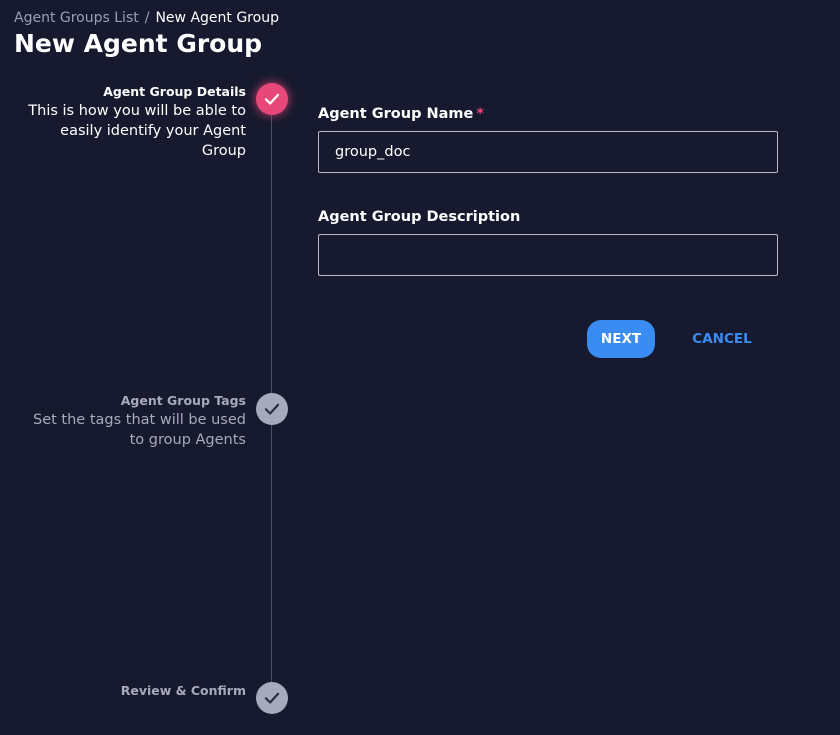  I want to click on step-3-check-icon, so click(272, 698).